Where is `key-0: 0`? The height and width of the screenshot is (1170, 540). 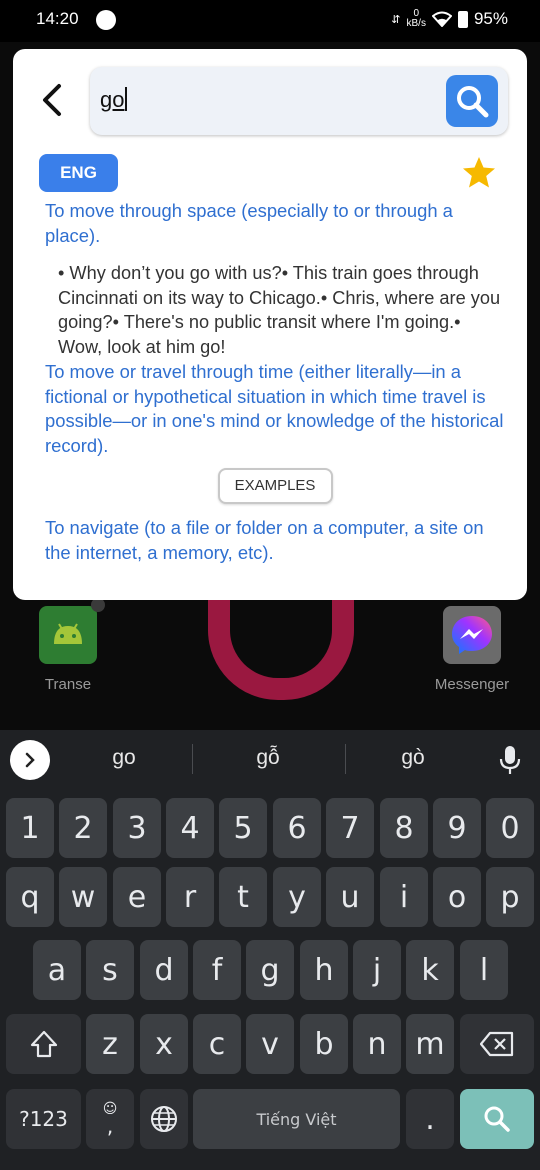
key-0: 0 is located at coordinates (510, 828).